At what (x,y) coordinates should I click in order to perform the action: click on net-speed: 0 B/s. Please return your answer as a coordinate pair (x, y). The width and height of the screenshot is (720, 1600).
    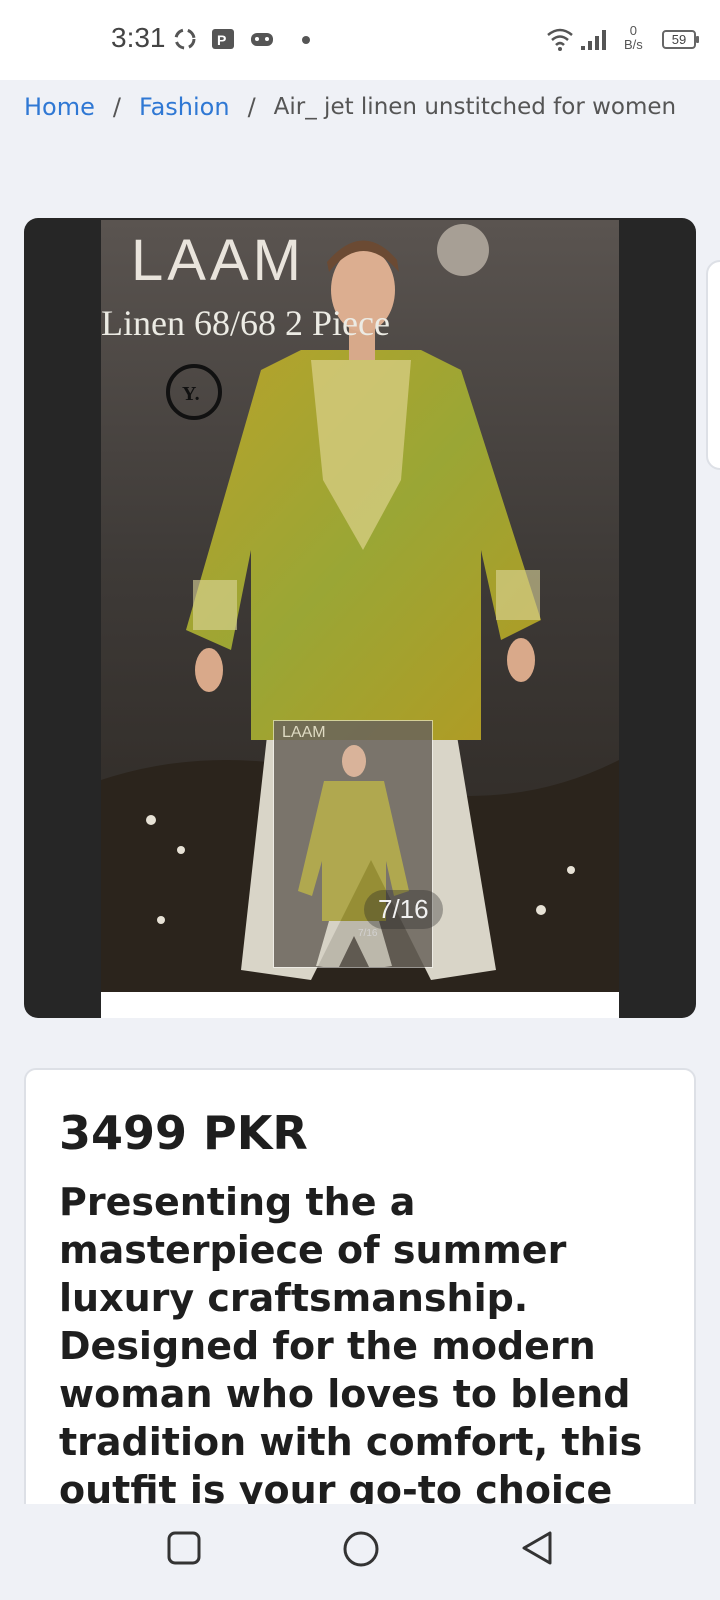
    Looking at the image, I should click on (633, 38).